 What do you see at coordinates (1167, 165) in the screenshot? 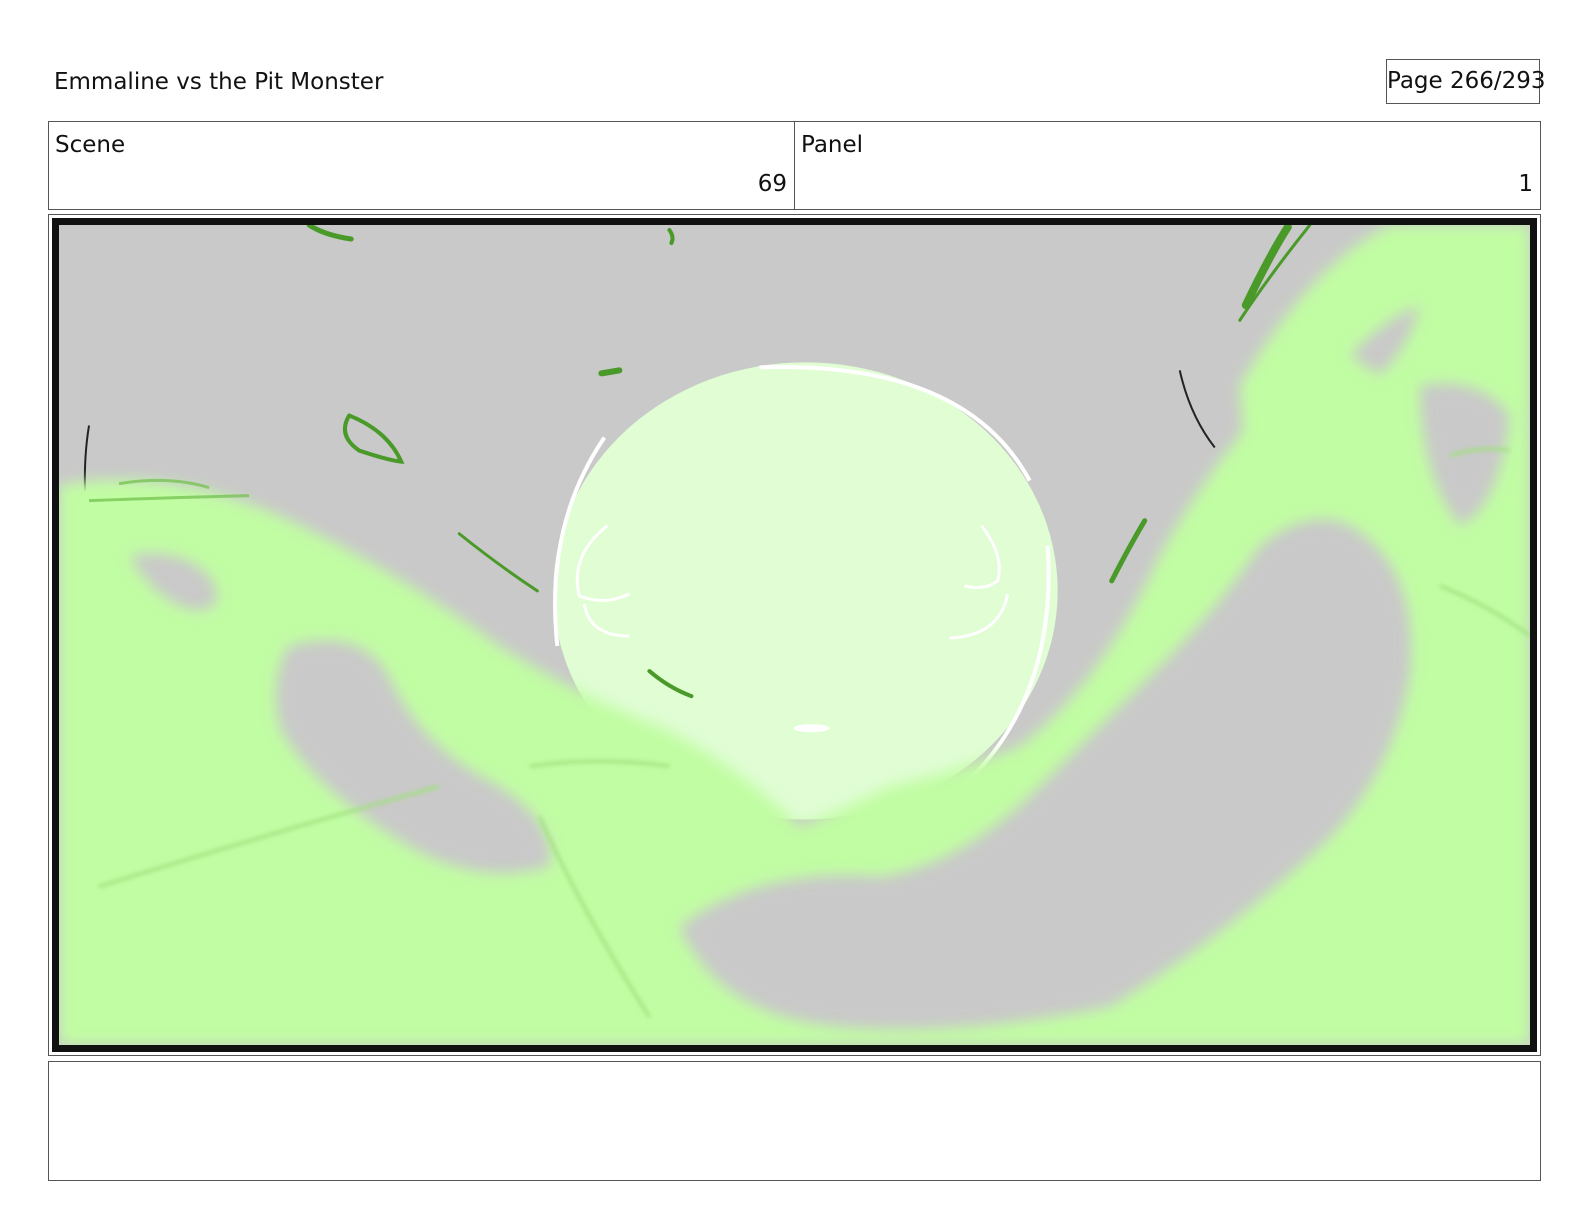
I see `panel-cell: Panel 1` at bounding box center [1167, 165].